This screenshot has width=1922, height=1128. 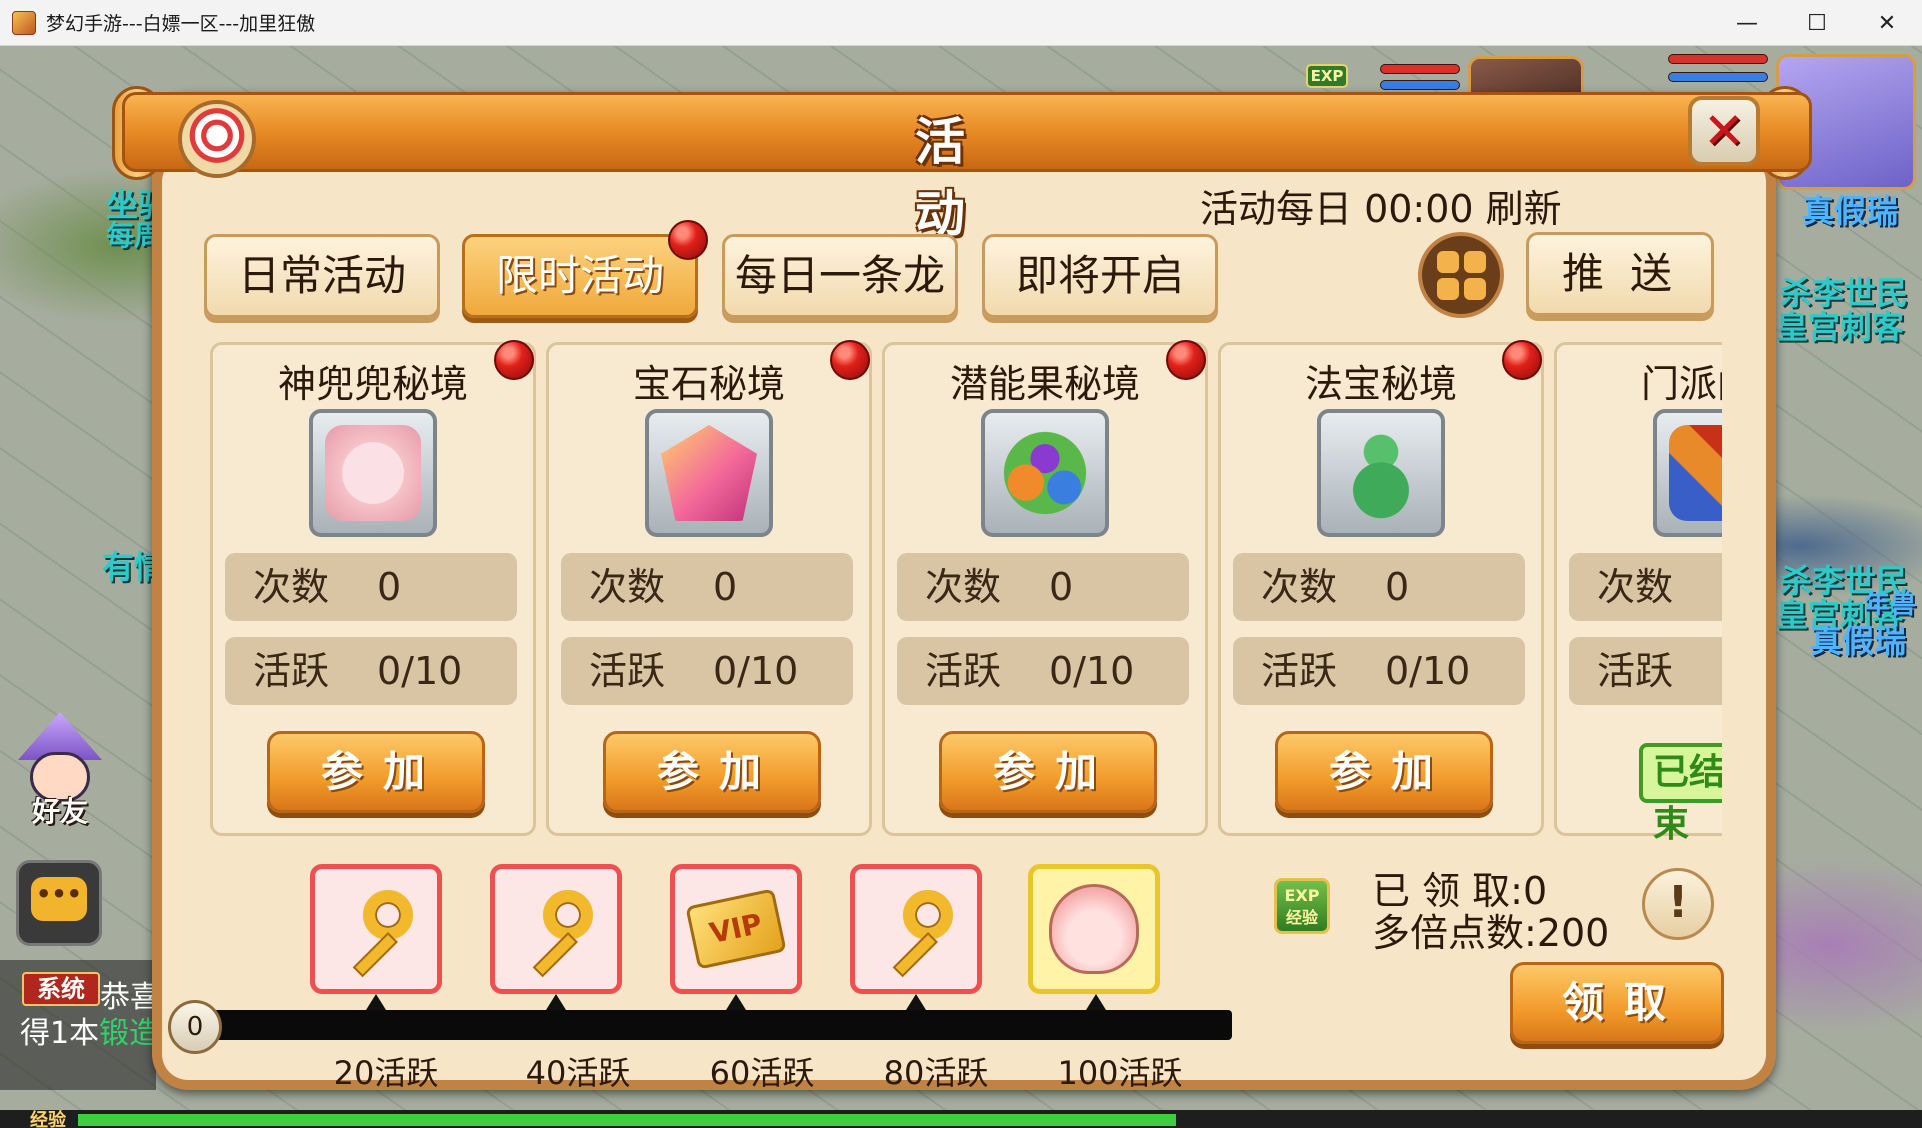 What do you see at coordinates (217, 139) in the screenshot?
I see `activity-emblem-icon` at bounding box center [217, 139].